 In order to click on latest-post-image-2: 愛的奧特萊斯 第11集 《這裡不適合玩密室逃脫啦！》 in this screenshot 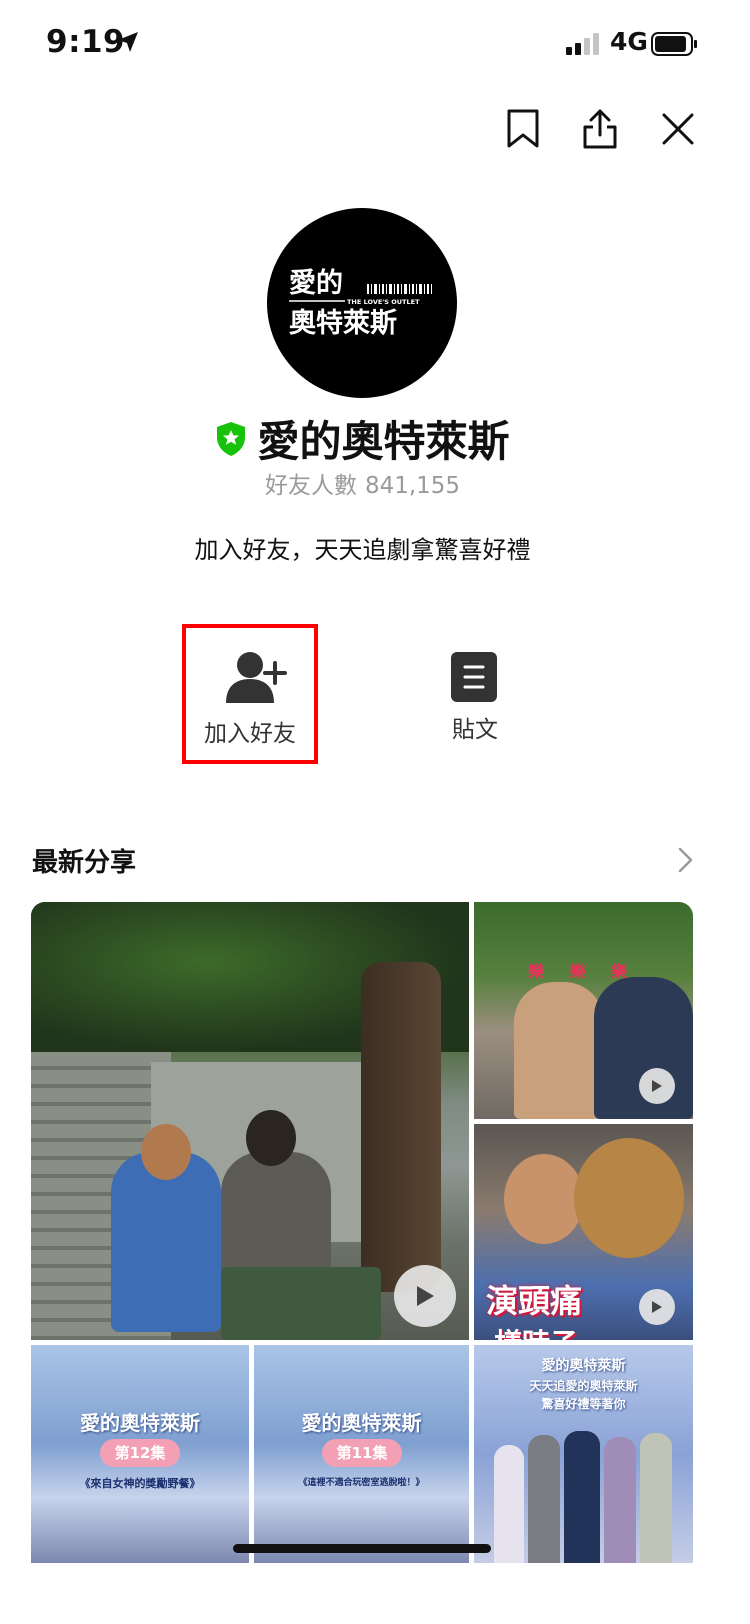, I will do `click(361, 1454)`.